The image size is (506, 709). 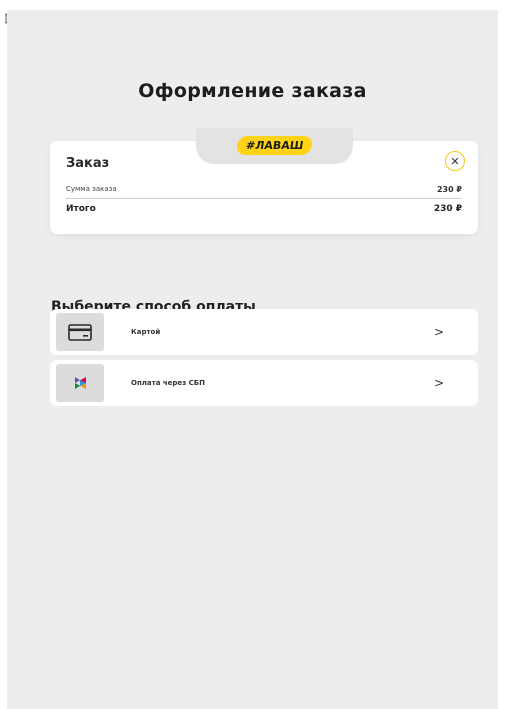 I want to click on divider, so click(x=264, y=198).